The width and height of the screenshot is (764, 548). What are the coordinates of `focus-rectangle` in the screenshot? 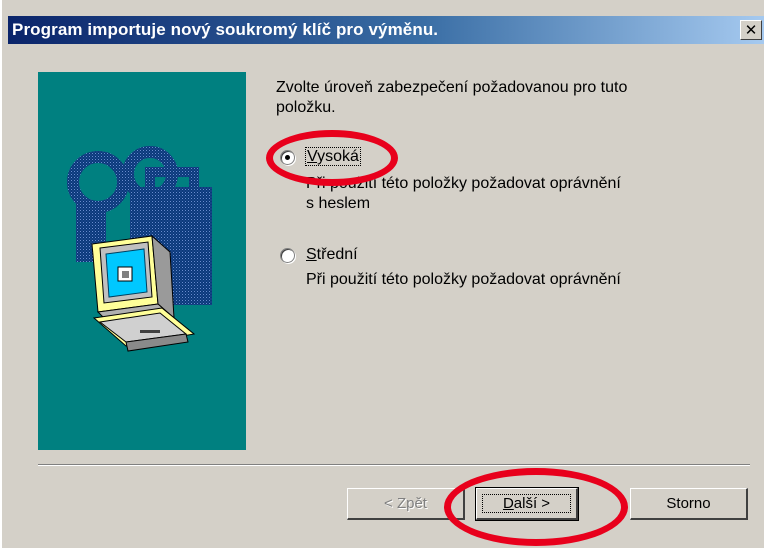 It's located at (526, 503).